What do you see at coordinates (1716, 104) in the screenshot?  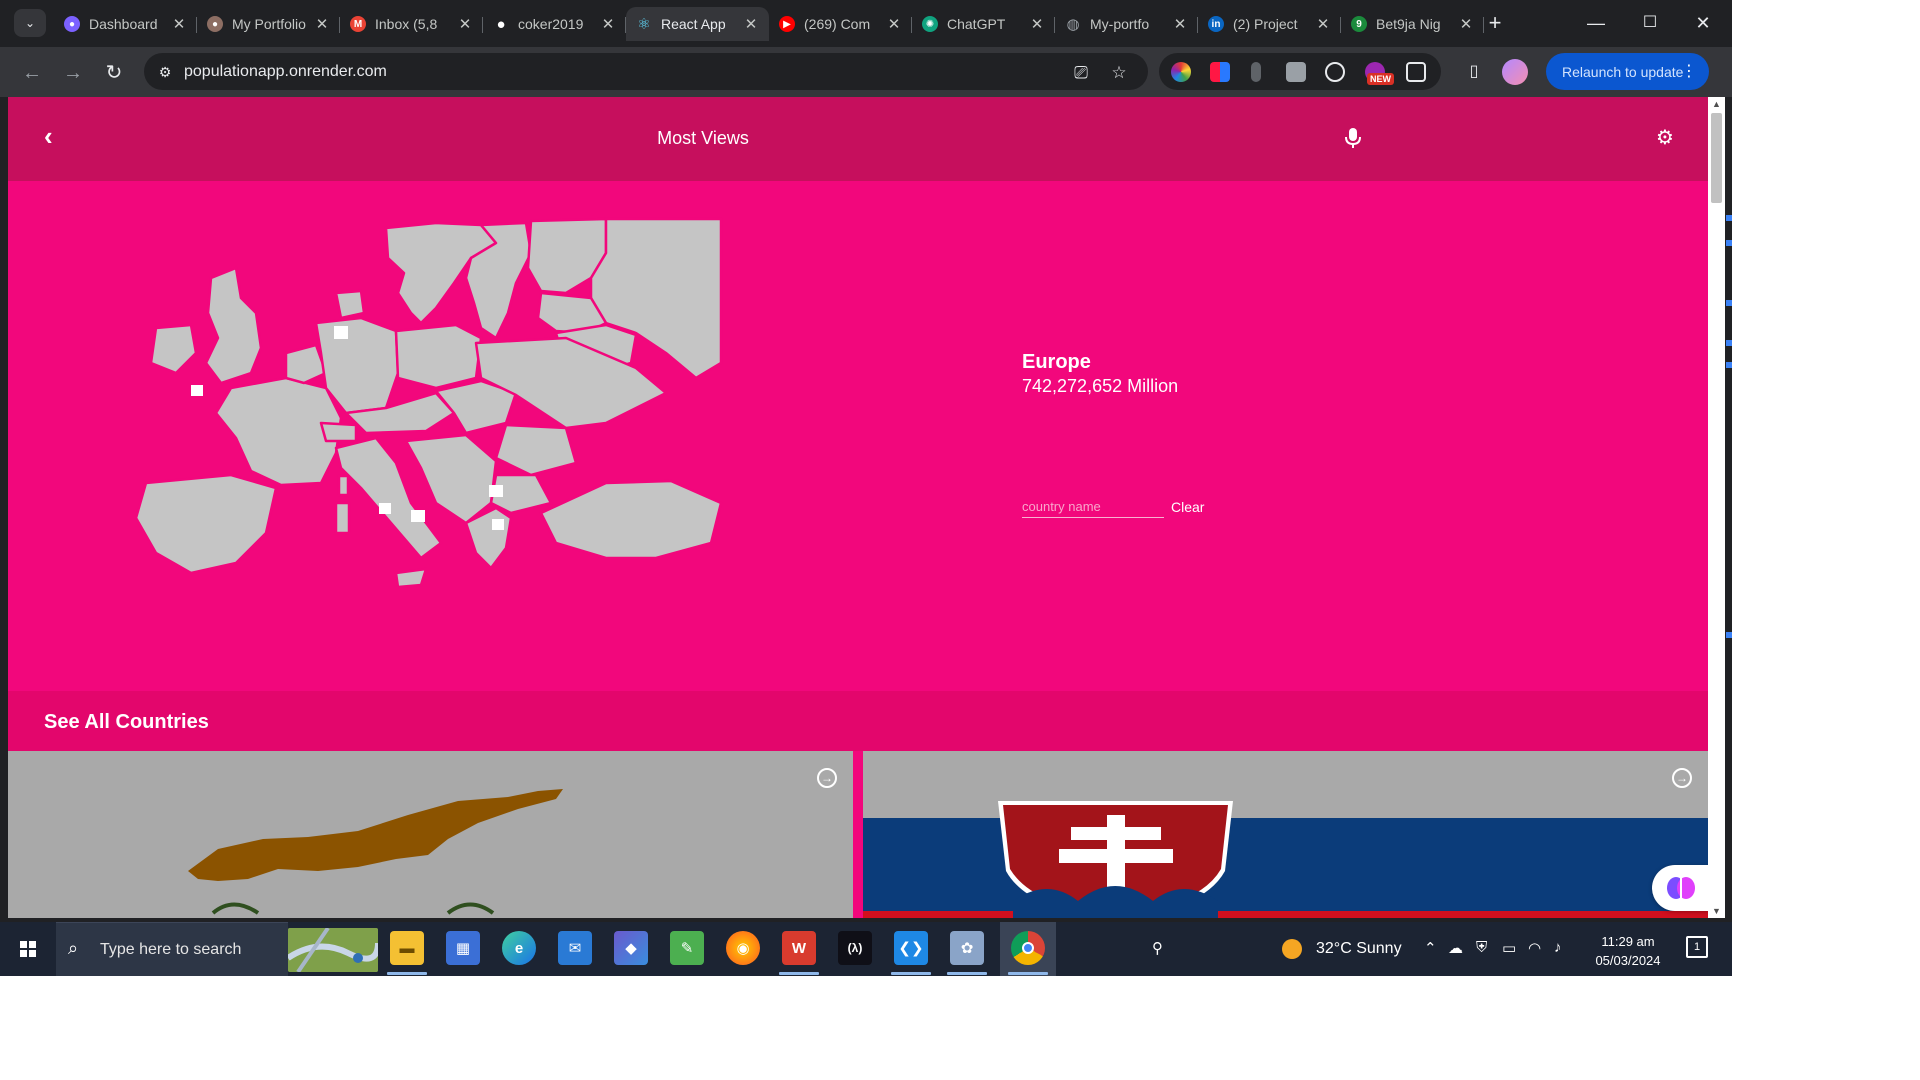 I see `scroll-up-arrow-icon: ▲` at bounding box center [1716, 104].